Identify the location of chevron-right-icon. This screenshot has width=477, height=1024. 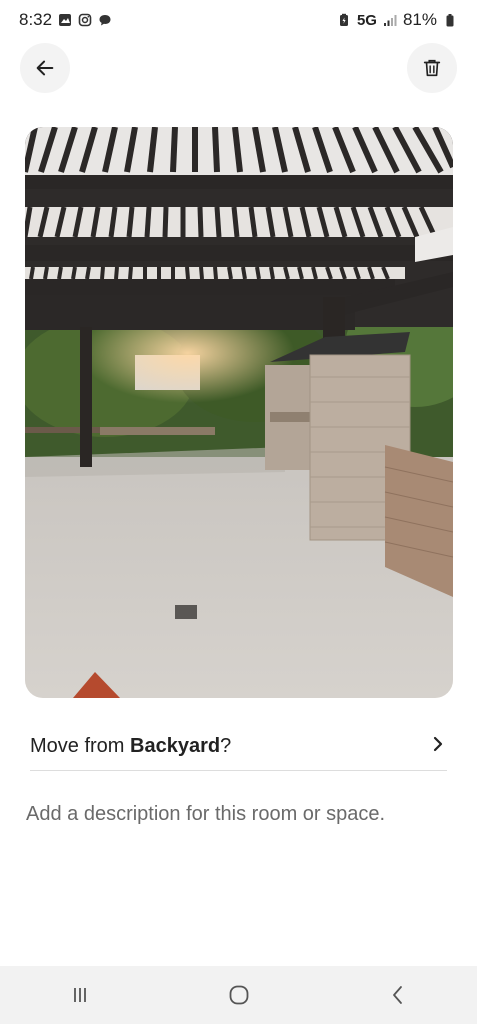
(438, 746).